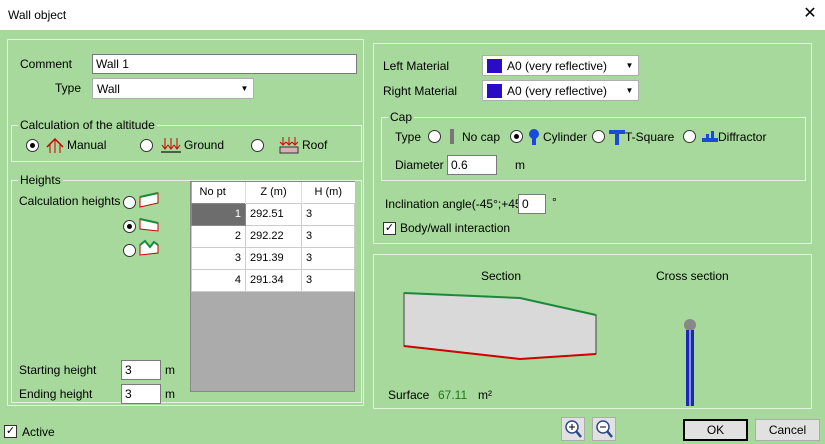  Describe the element at coordinates (129, 226) in the screenshot. I see `calc-height-mode-2-radio` at that location.